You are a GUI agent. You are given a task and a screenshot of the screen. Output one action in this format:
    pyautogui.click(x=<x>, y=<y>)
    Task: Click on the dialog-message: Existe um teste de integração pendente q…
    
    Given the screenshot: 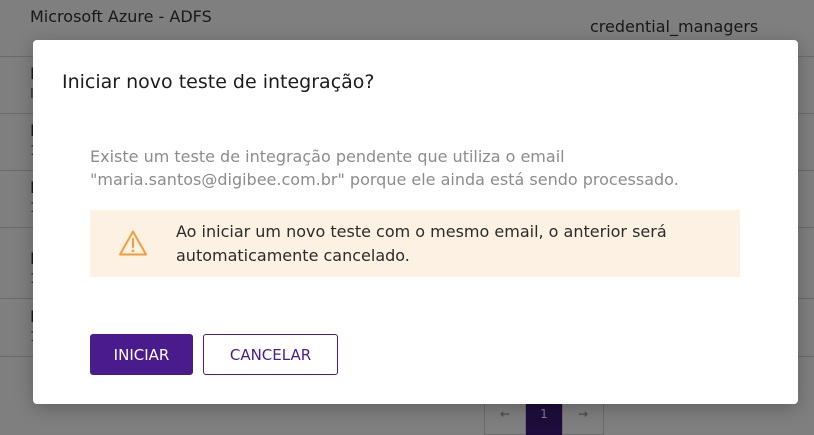 What is the action you would take?
    pyautogui.click(x=384, y=168)
    